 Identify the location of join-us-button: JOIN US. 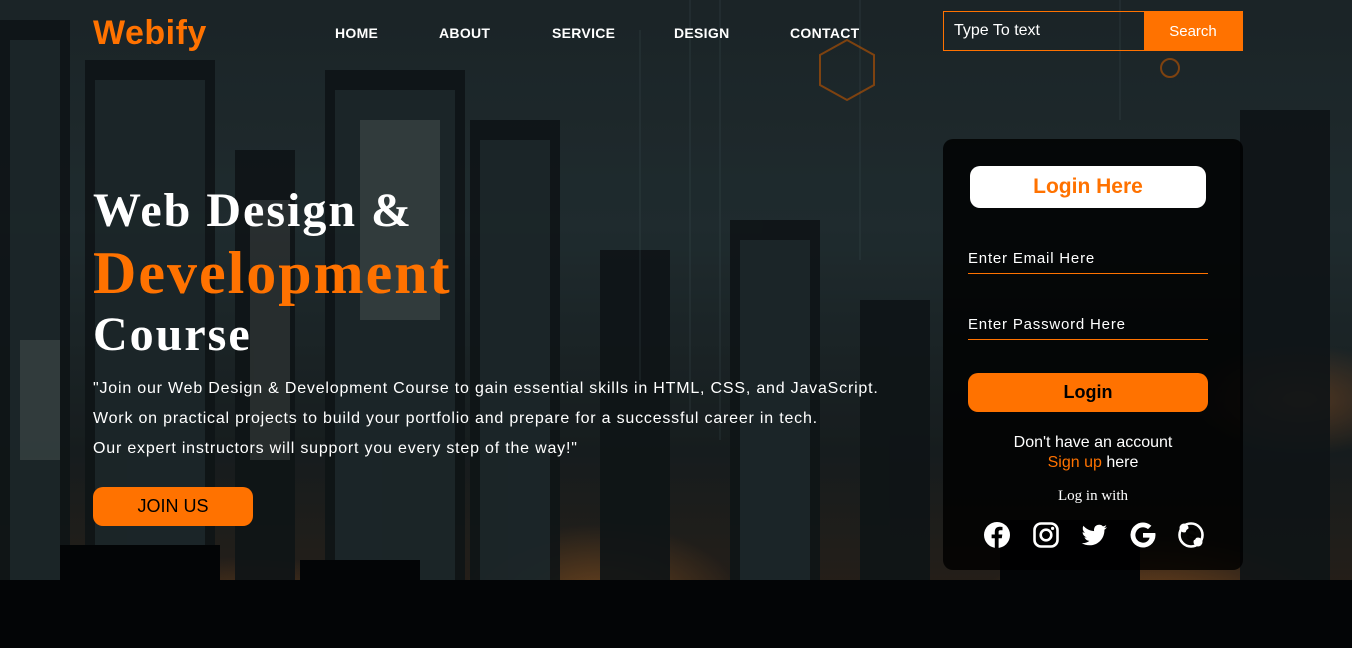
(173, 506).